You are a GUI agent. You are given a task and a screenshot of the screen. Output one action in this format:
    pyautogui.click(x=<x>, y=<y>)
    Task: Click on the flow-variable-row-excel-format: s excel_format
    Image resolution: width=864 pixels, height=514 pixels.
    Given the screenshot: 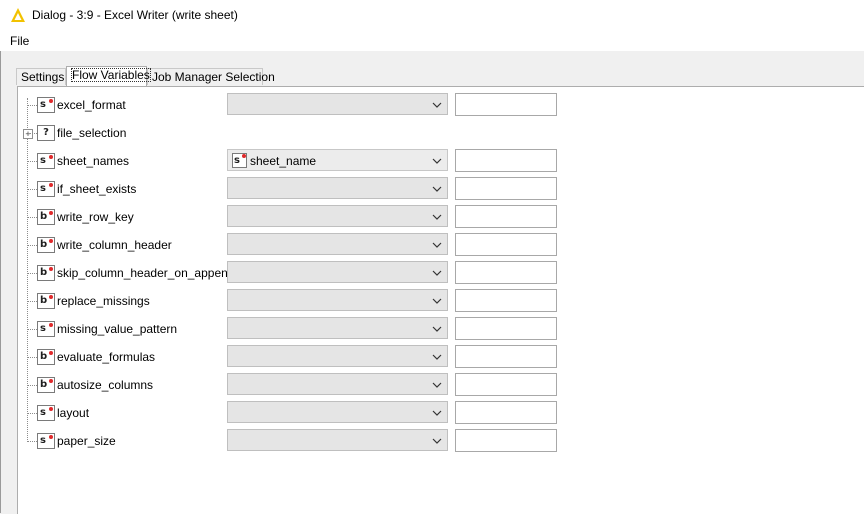 What is the action you would take?
    pyautogui.click(x=432, y=106)
    